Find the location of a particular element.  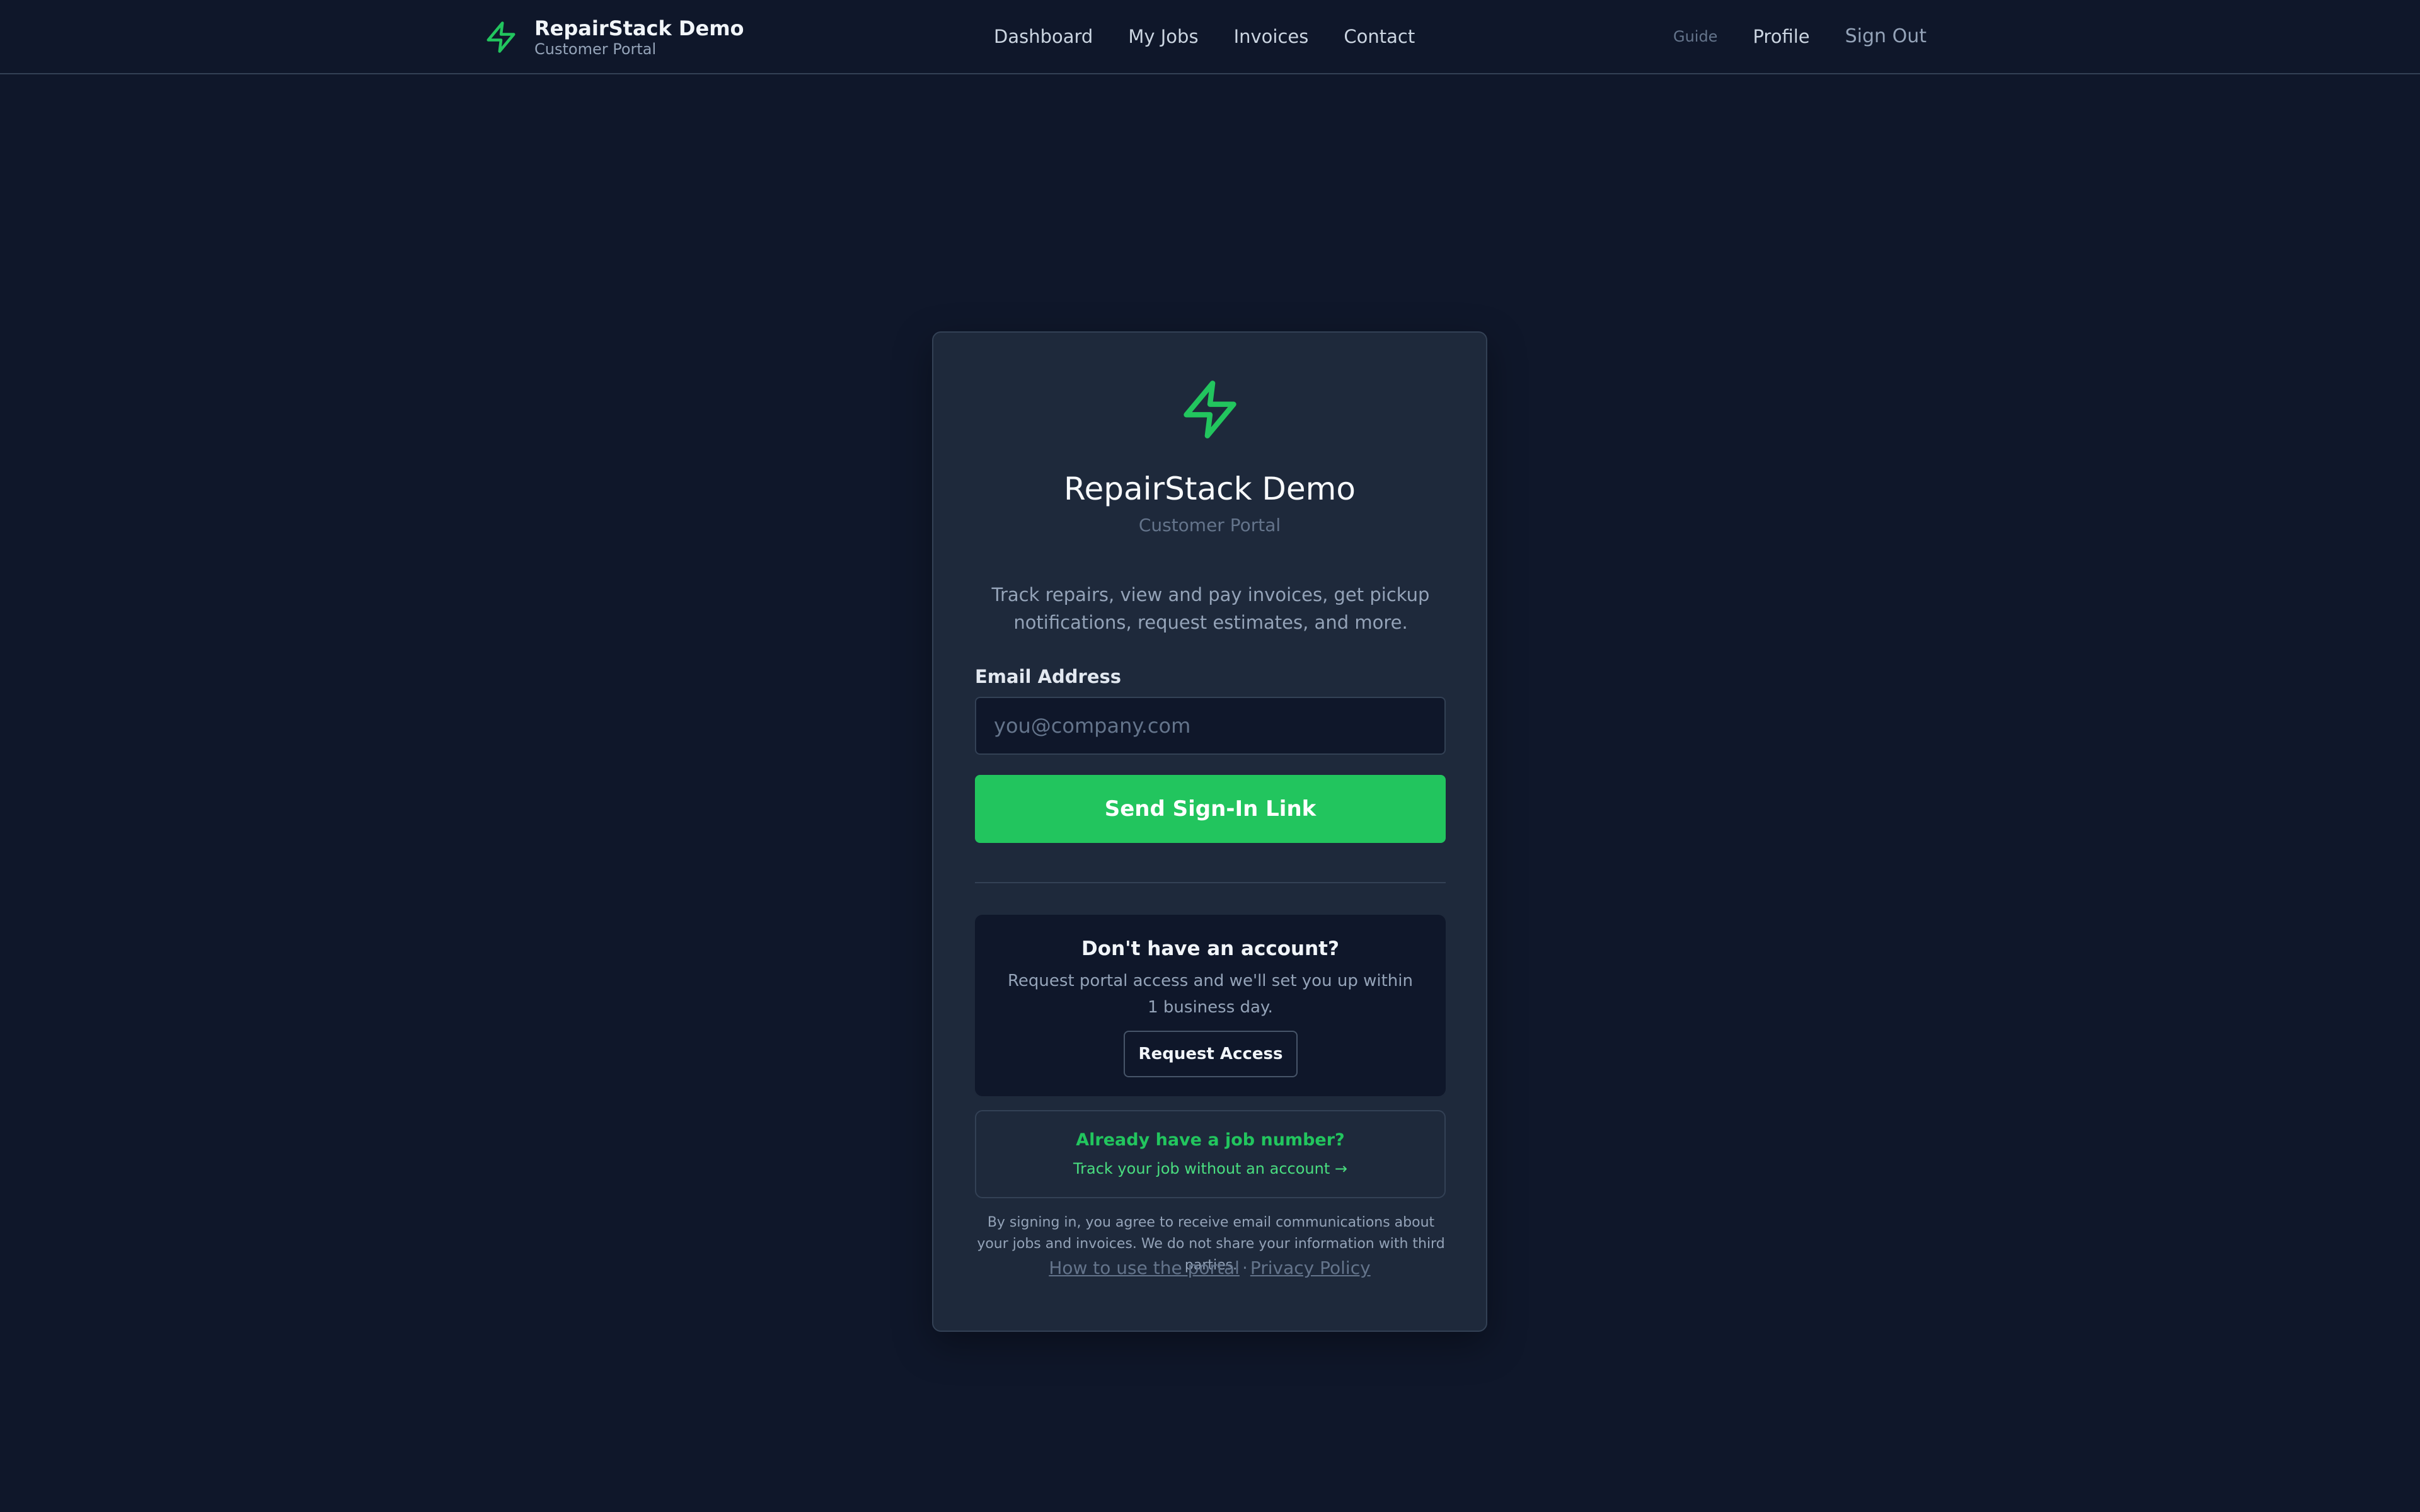

email-field is located at coordinates (1211, 726).